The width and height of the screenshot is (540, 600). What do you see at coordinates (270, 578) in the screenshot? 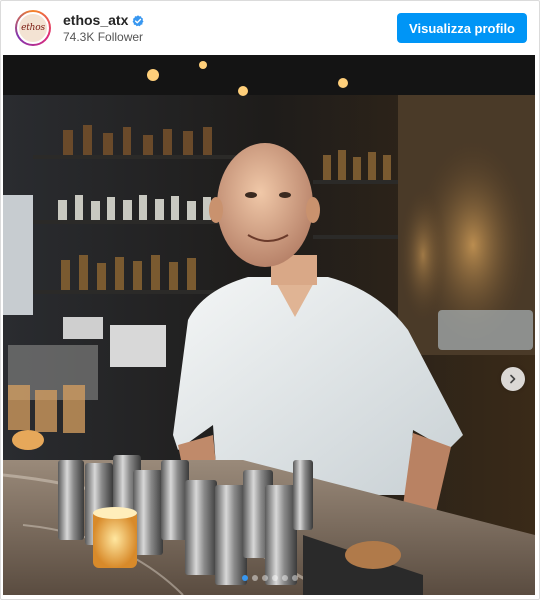
I see `carousel-indicator` at bounding box center [270, 578].